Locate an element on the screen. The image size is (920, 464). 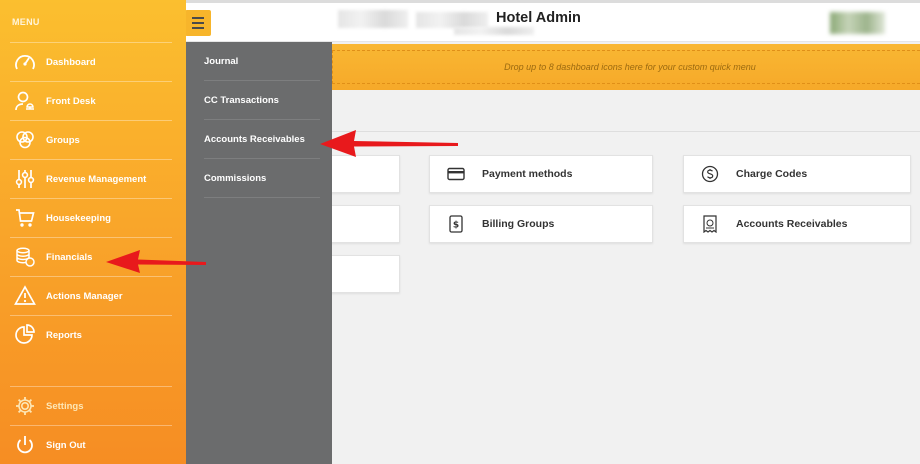
page-title: Hotel Admin is located at coordinates (538, 18).